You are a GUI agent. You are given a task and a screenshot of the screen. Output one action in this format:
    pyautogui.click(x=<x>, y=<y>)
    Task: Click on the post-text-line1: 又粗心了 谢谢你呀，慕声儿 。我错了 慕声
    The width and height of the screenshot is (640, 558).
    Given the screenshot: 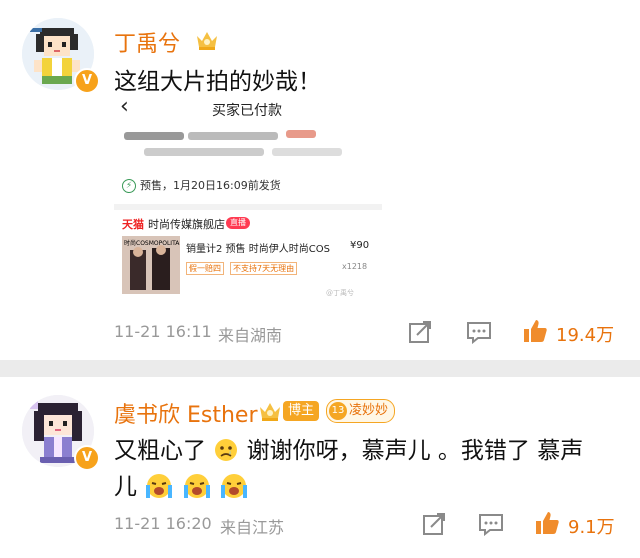 What is the action you would take?
    pyautogui.click(x=349, y=451)
    